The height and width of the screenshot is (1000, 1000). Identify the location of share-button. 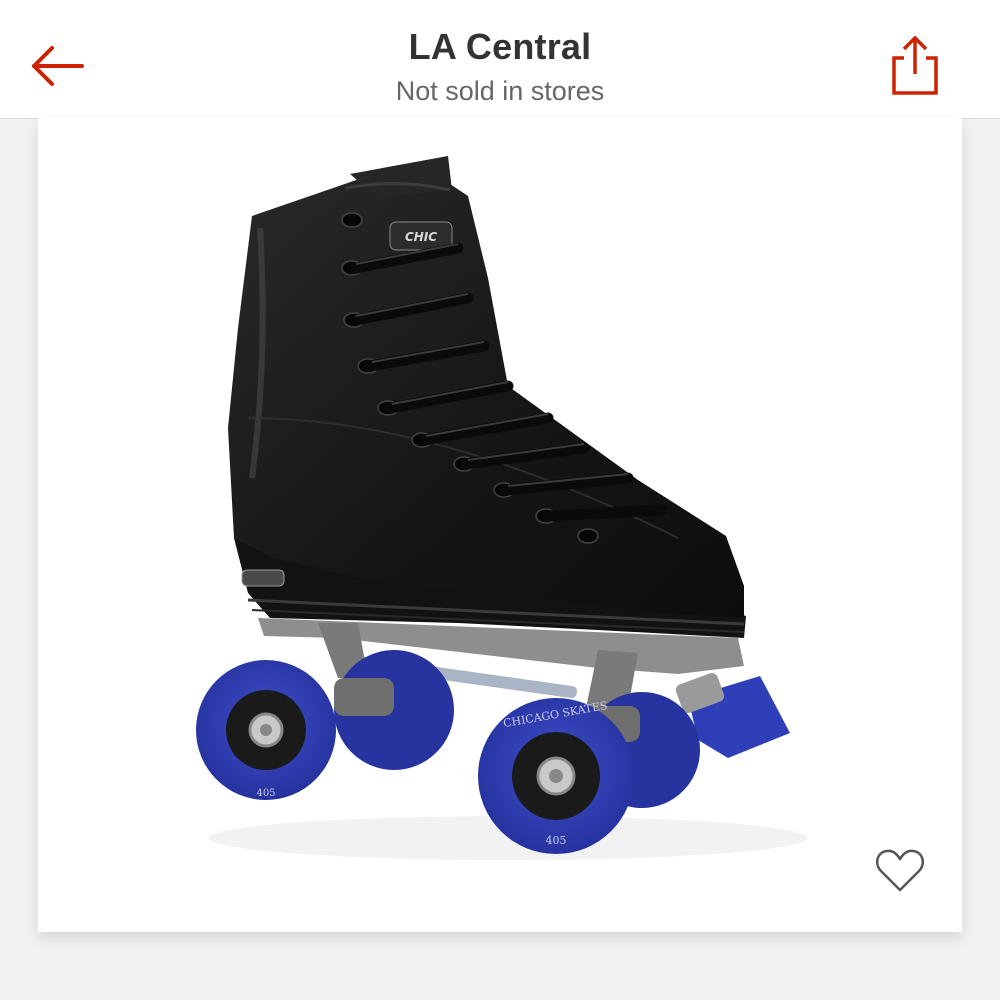
(915, 65).